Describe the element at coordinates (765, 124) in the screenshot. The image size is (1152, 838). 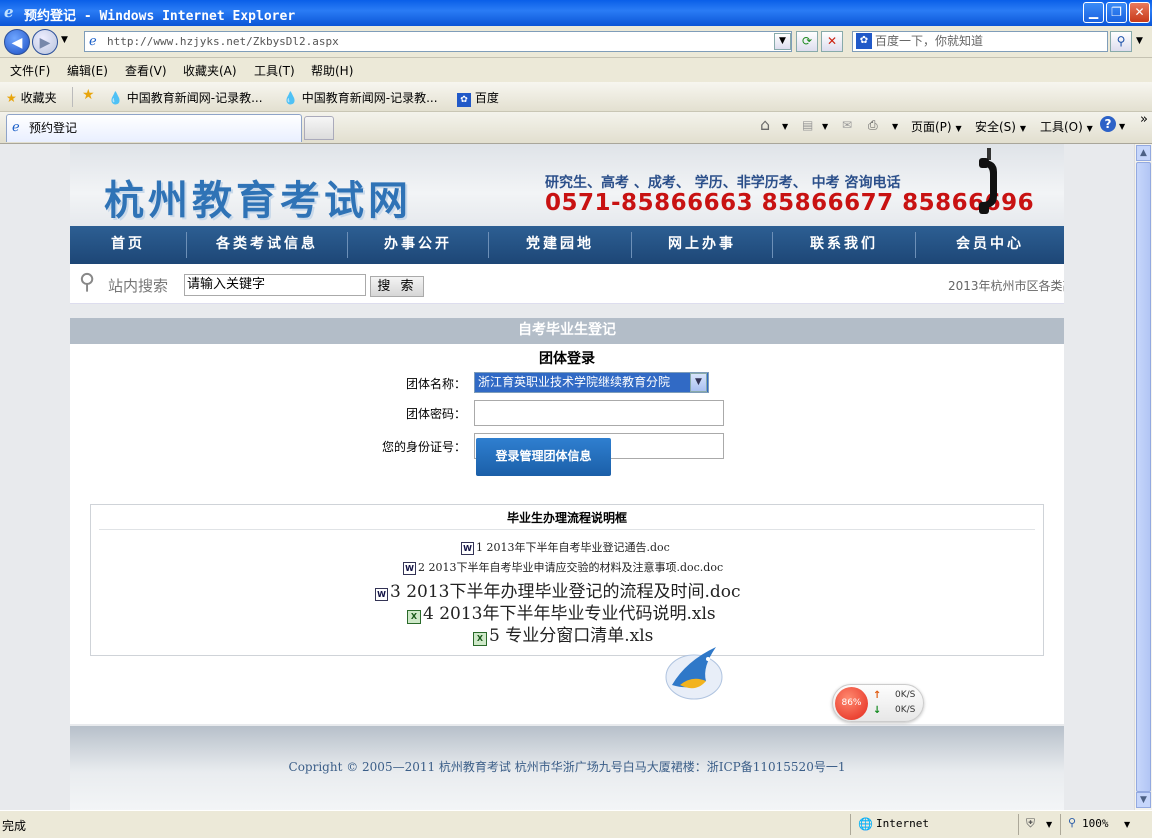
I see `home-icon: ⌂` at that location.